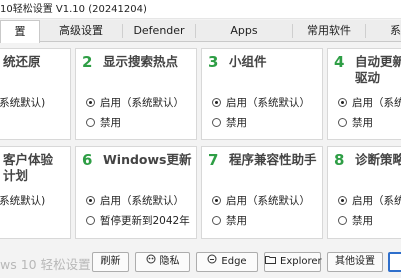 The width and height of the screenshot is (401, 278). What do you see at coordinates (212, 262) in the screenshot?
I see `edge-icon` at bounding box center [212, 262].